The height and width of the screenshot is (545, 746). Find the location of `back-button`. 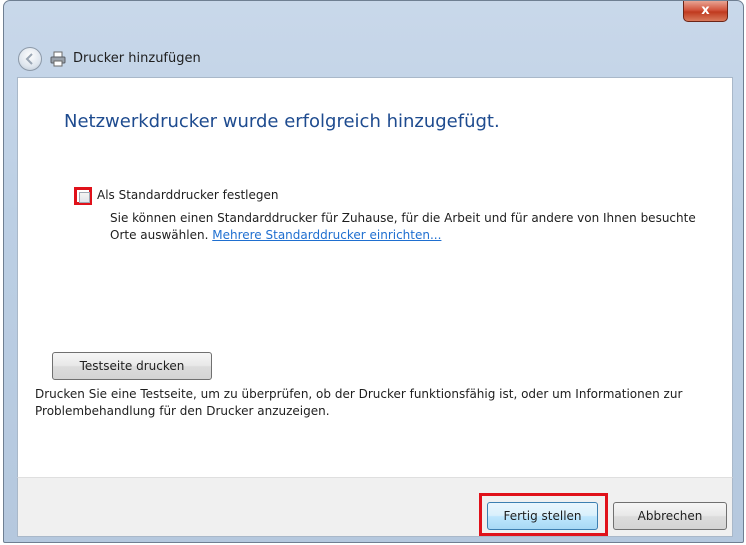

back-button is located at coordinates (30, 59).